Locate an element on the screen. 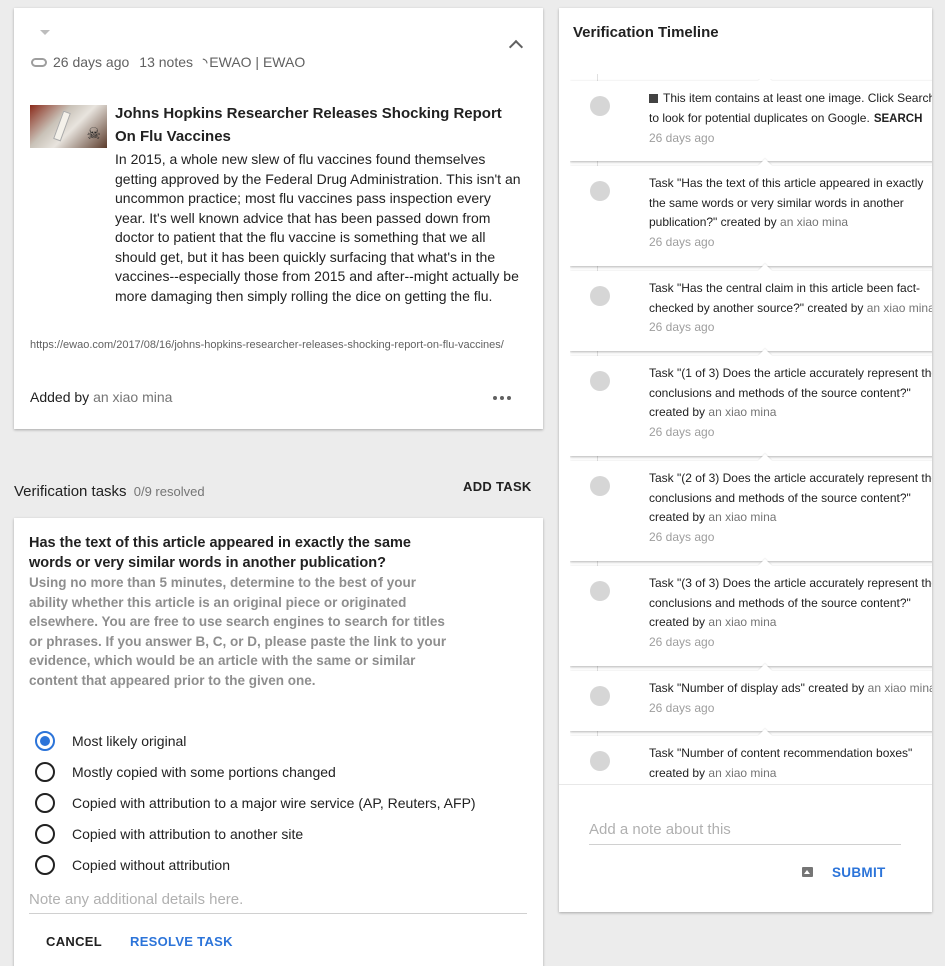 The height and width of the screenshot is (966, 945). option-label: Copied with attribution to another site is located at coordinates (188, 833).